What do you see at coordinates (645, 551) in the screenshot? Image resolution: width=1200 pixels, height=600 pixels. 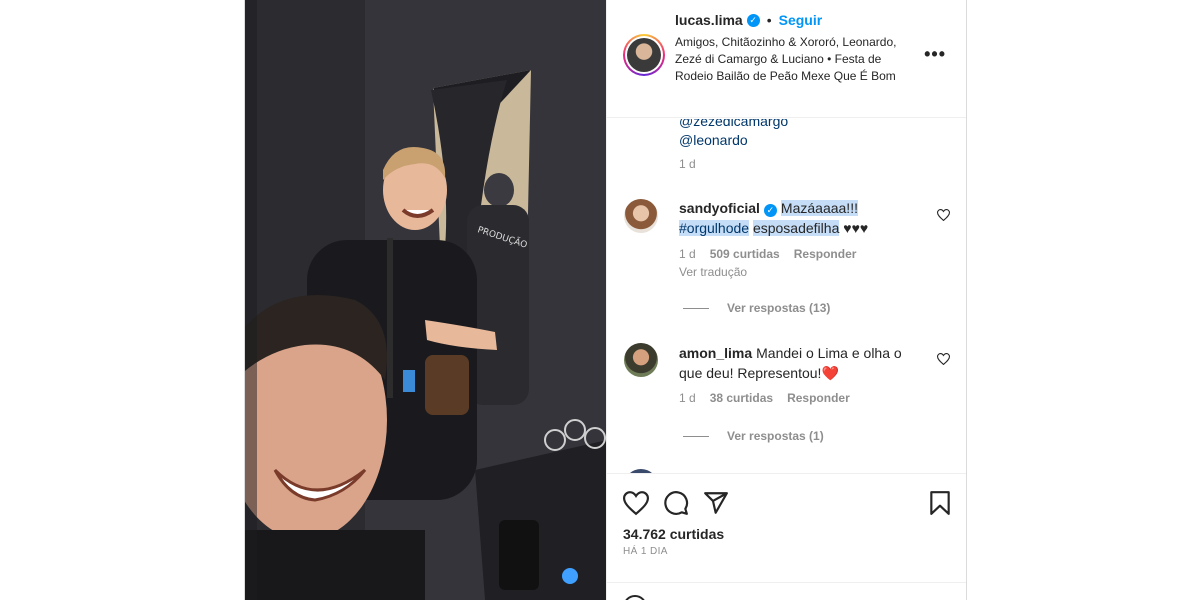 I see `post-age: HÁ 1 DIA` at bounding box center [645, 551].